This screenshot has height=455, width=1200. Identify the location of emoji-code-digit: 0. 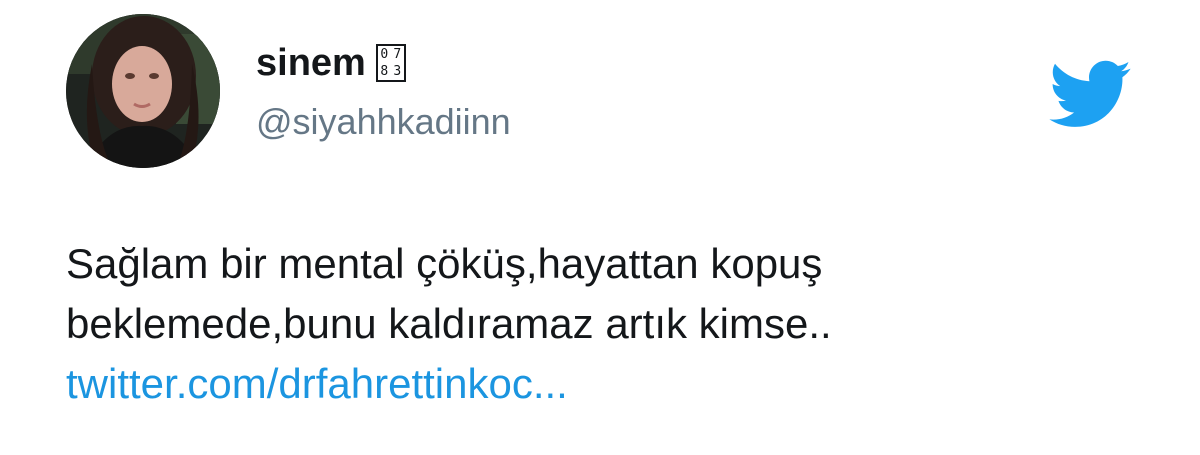
(384, 54).